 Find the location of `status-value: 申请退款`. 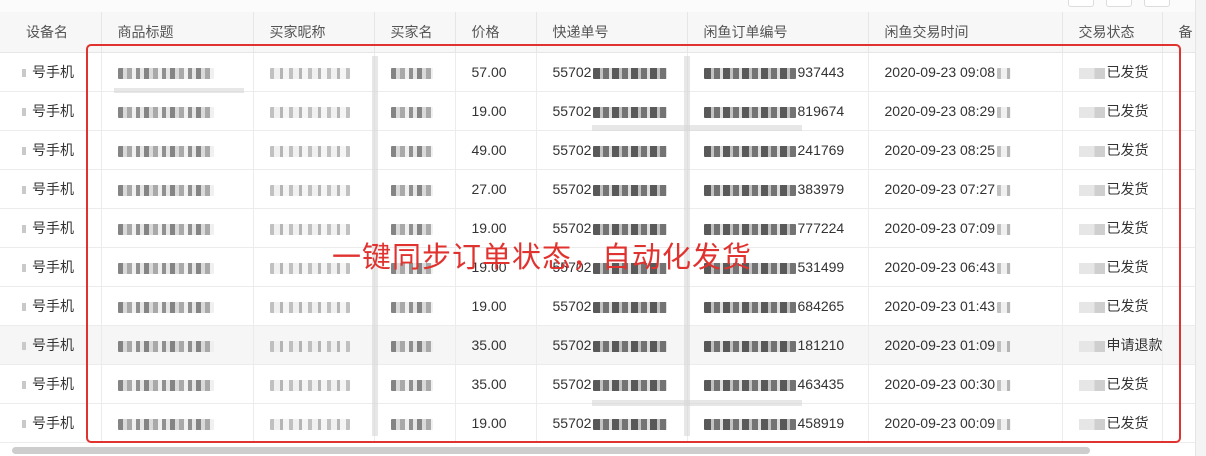

status-value: 申请退款 is located at coordinates (1134, 345).